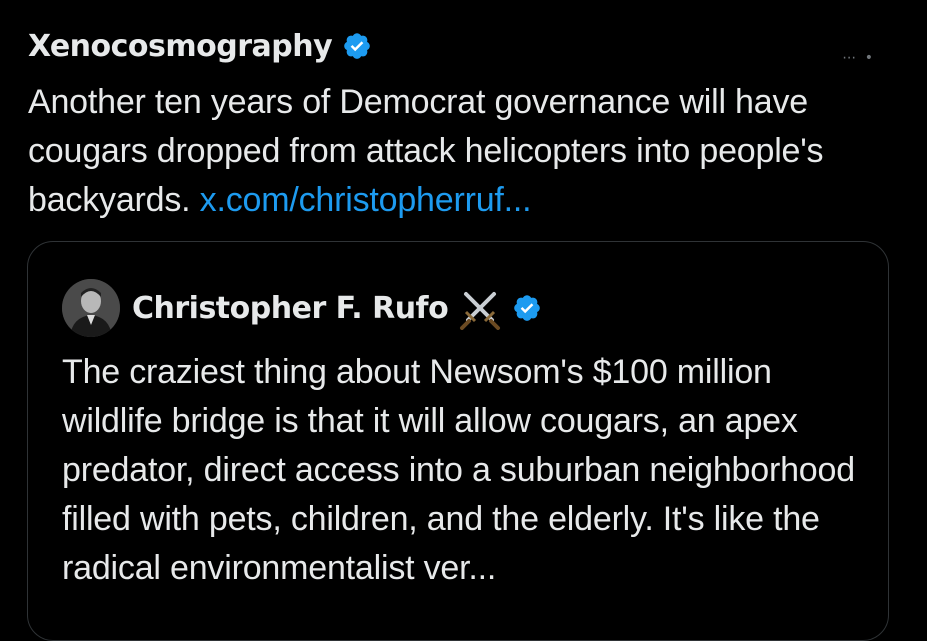  Describe the element at coordinates (480, 308) in the screenshot. I see `crossed-swords-icon` at that location.